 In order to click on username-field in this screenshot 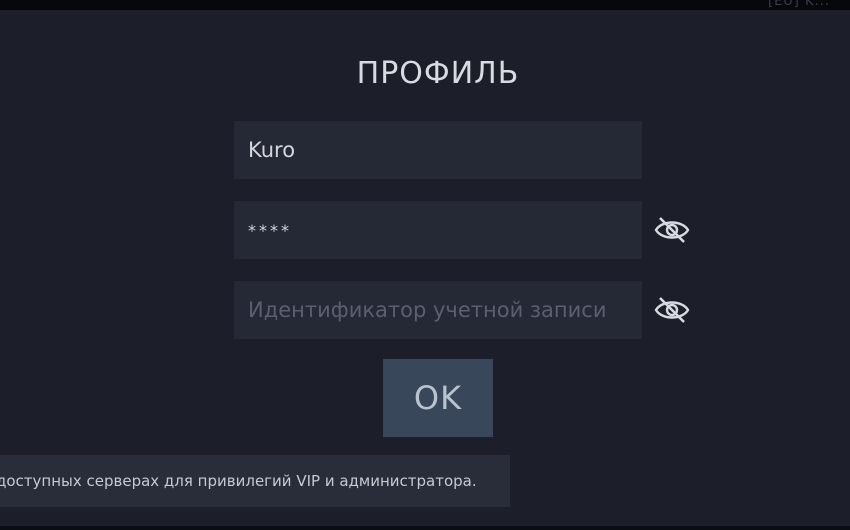, I will do `click(438, 150)`.